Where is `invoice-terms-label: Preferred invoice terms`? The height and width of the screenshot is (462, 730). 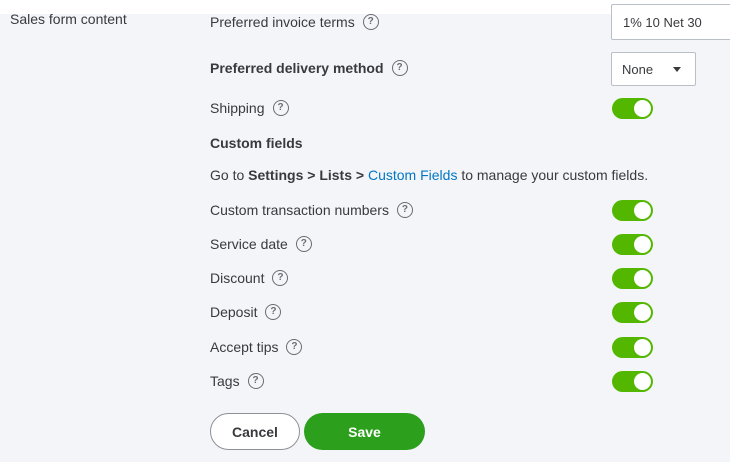 invoice-terms-label: Preferred invoice terms is located at coordinates (282, 22).